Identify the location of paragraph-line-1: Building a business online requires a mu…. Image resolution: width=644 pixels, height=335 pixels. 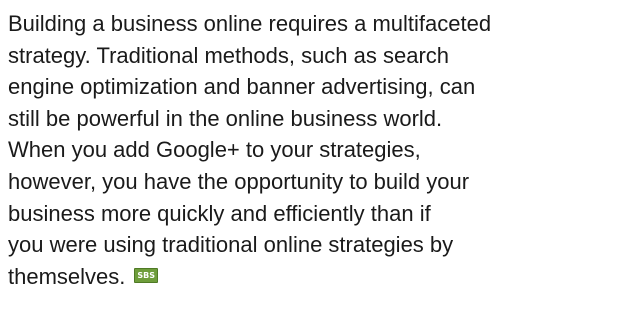
(250, 23).